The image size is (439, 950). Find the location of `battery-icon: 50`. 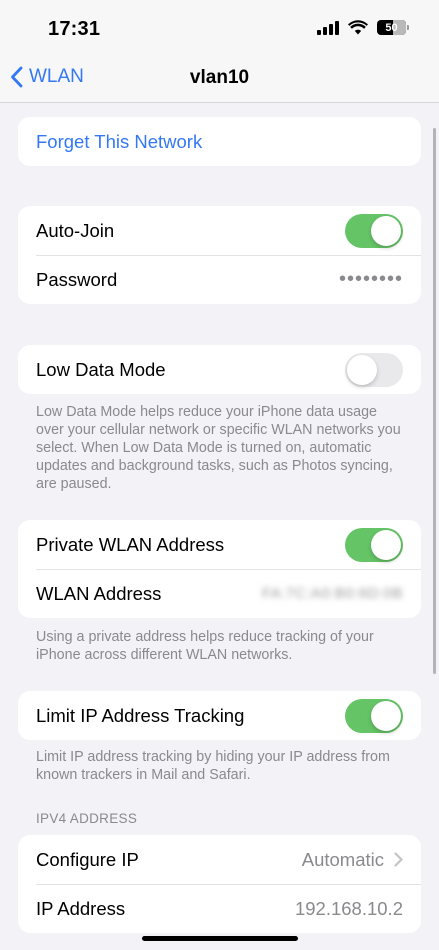

battery-icon: 50 is located at coordinates (393, 27).